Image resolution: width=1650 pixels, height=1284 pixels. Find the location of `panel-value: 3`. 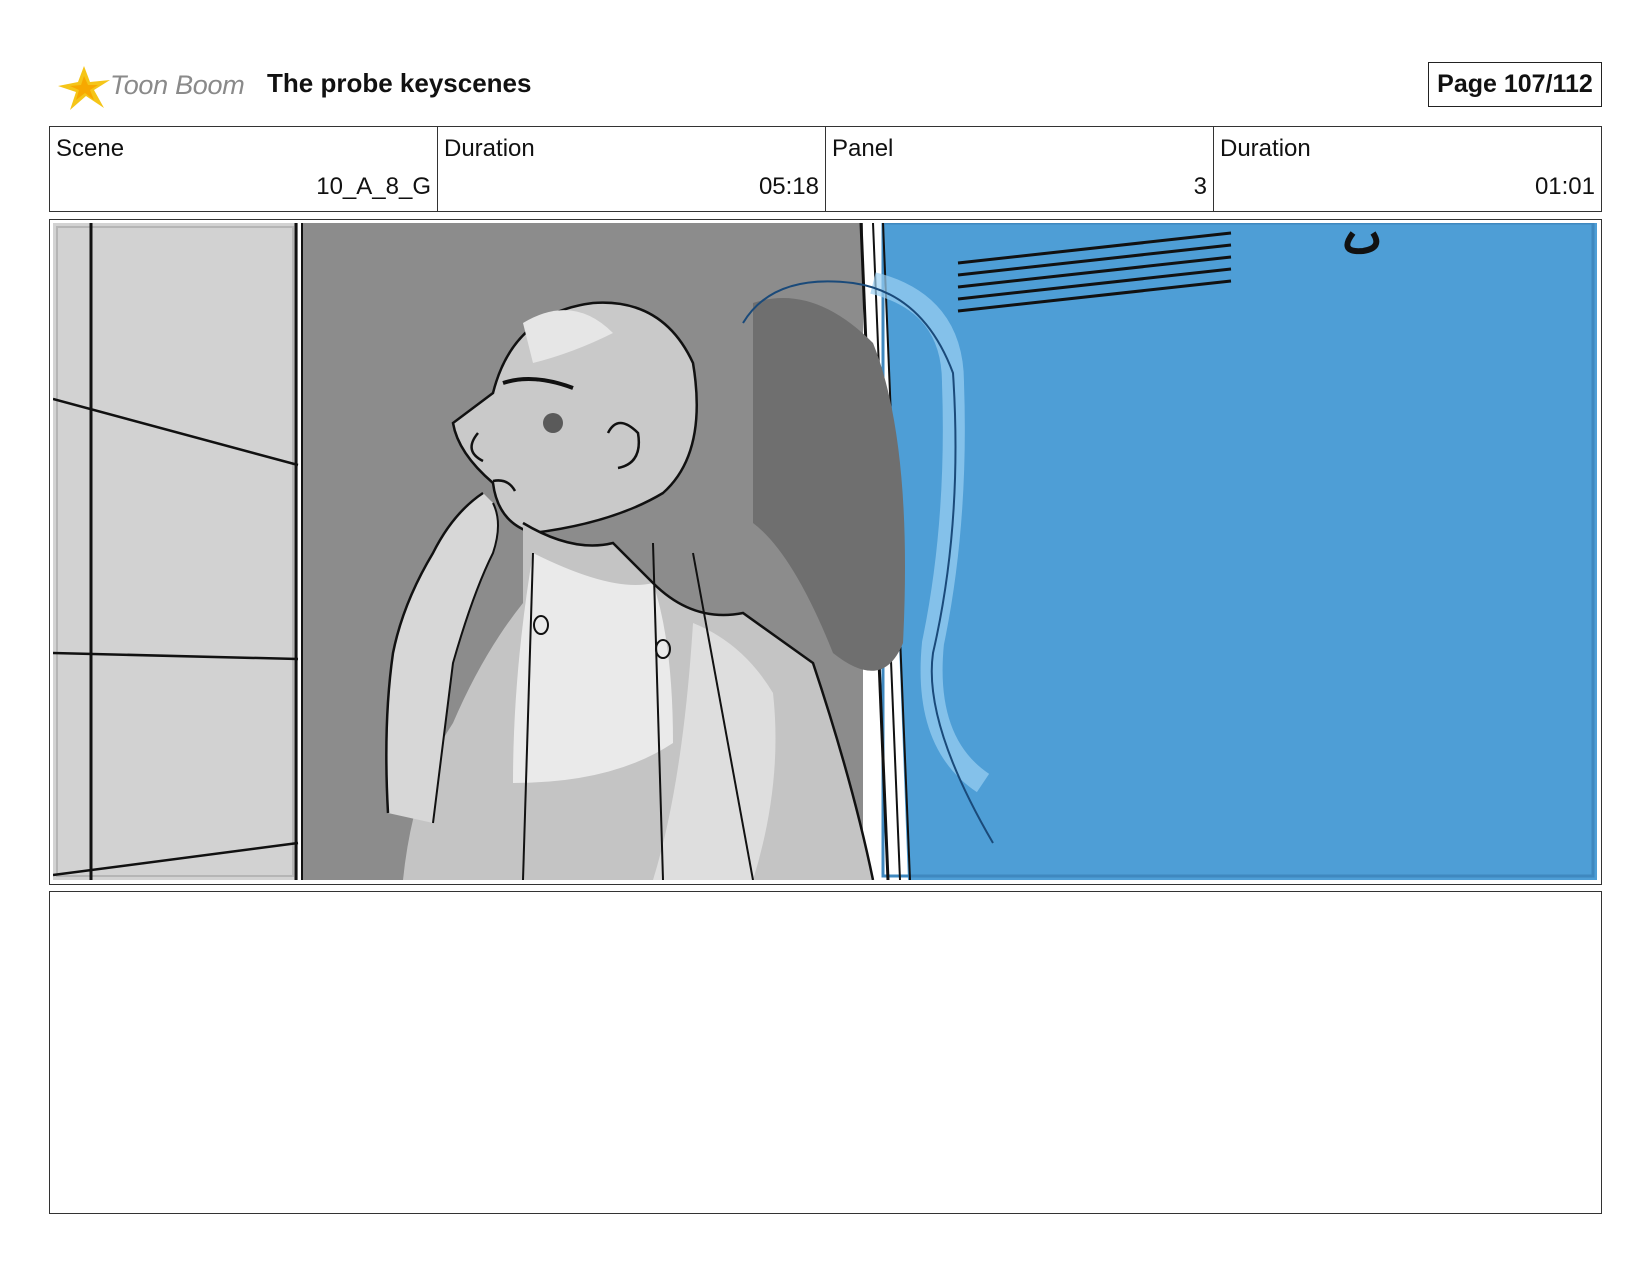

panel-value: 3 is located at coordinates (1200, 186).